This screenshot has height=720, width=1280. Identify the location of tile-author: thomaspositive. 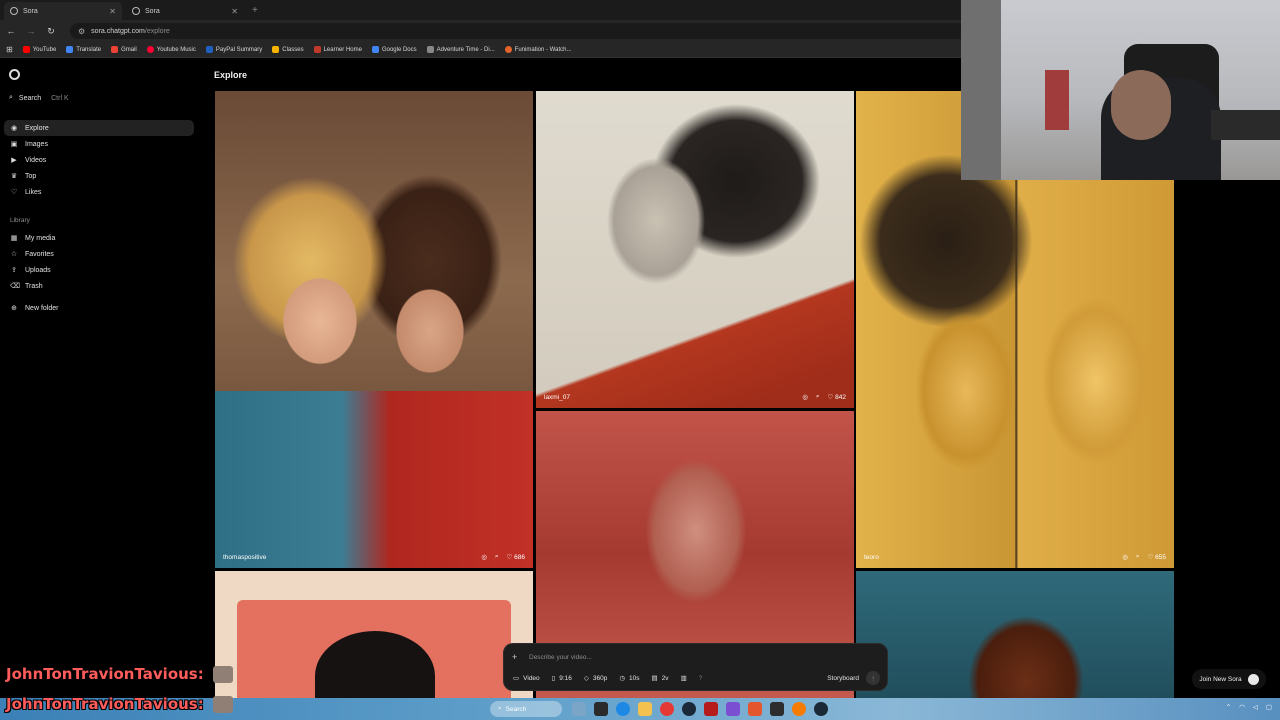
(244, 557).